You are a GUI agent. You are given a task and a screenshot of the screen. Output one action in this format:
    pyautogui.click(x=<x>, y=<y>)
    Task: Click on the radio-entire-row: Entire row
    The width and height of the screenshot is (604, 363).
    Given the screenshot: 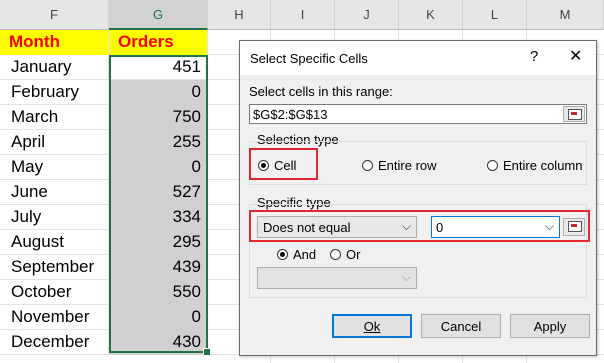 What is the action you would take?
    pyautogui.click(x=399, y=165)
    